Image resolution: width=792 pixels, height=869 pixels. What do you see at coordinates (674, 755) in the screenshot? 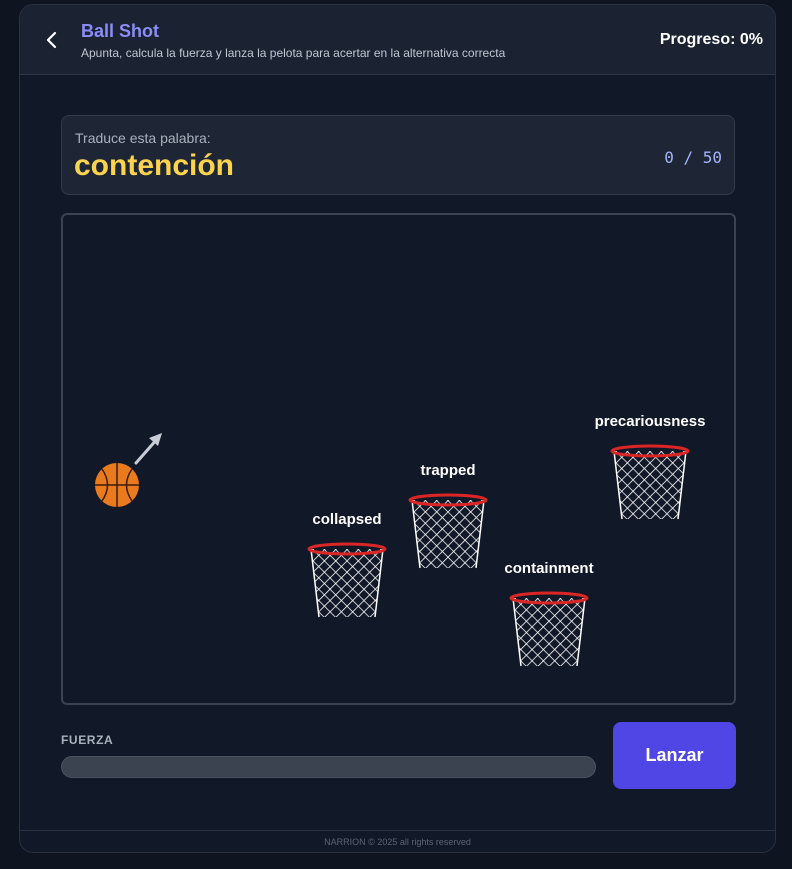
I see `launch-button: Lanzar` at bounding box center [674, 755].